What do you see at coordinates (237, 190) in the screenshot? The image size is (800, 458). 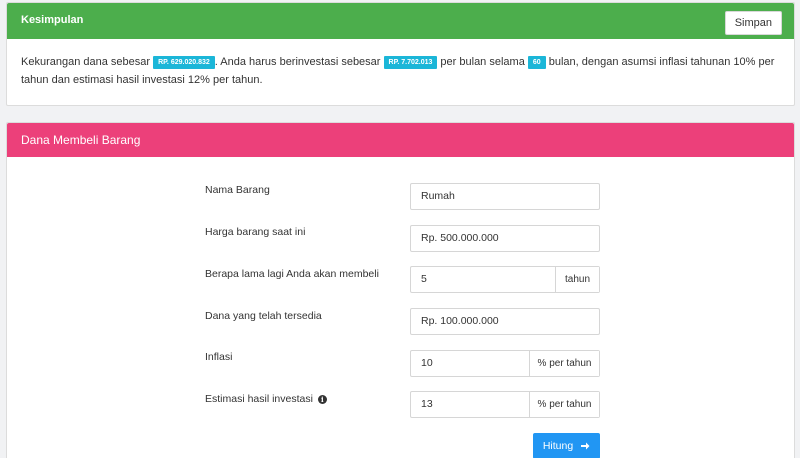 I see `item-name-label: Nama Barang` at bounding box center [237, 190].